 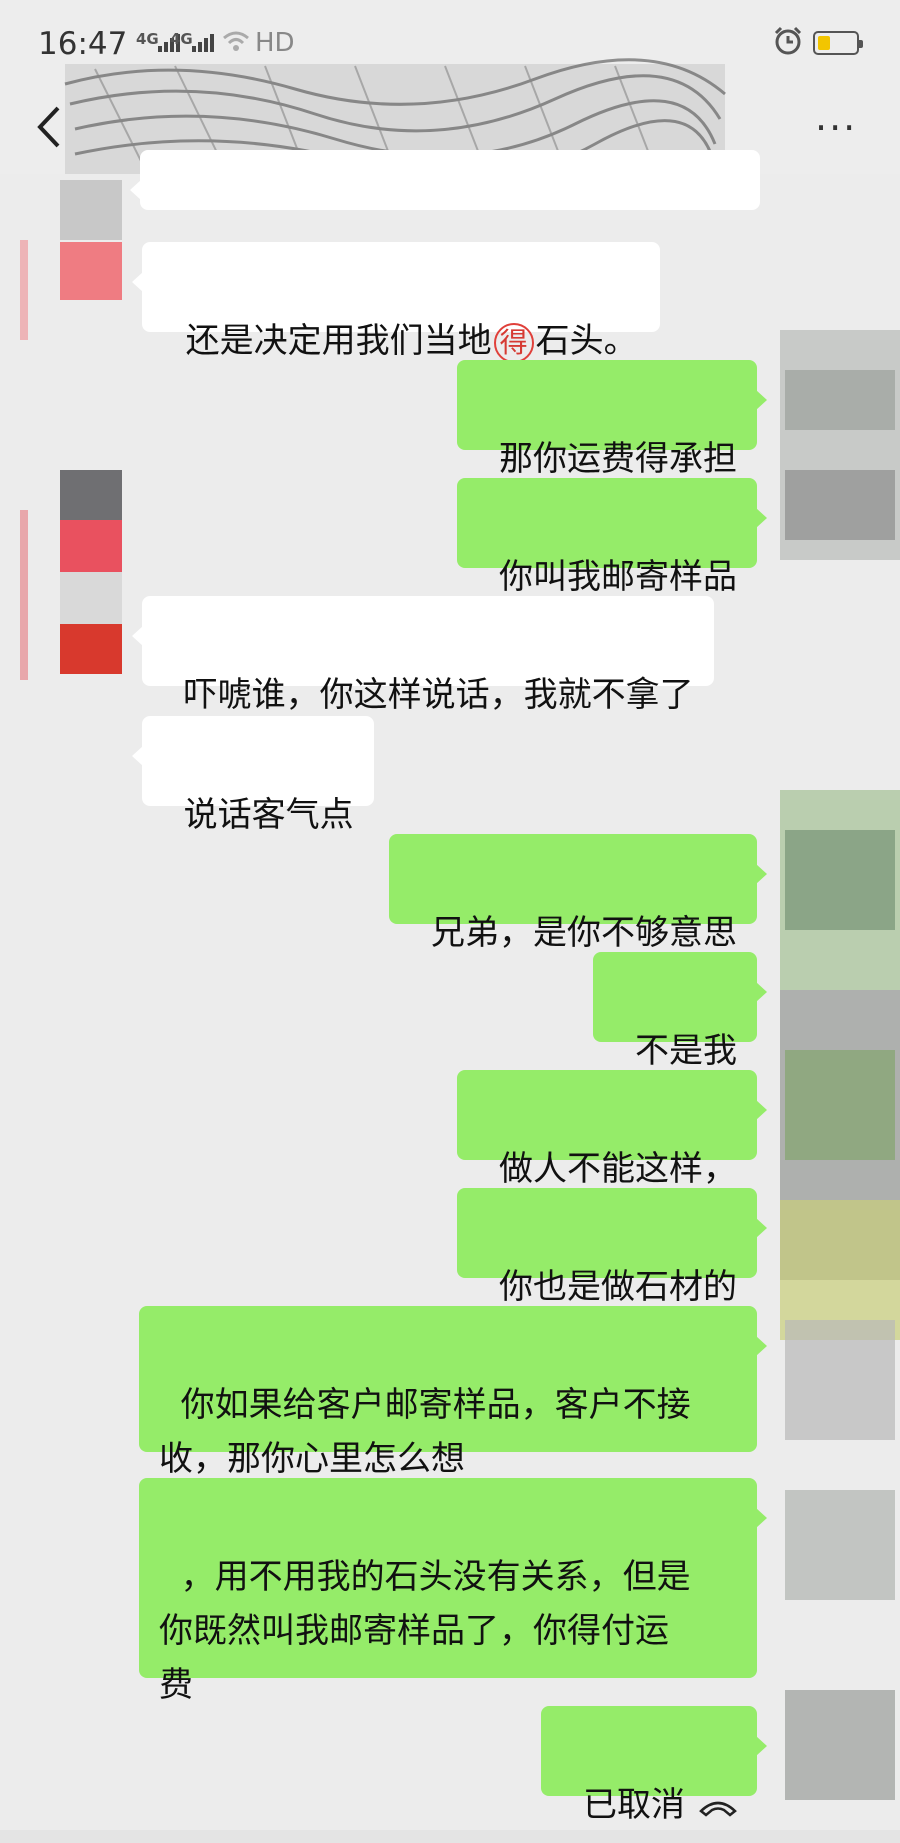 I want to click on message-text: 不是我, so click(x=686, y=1051).